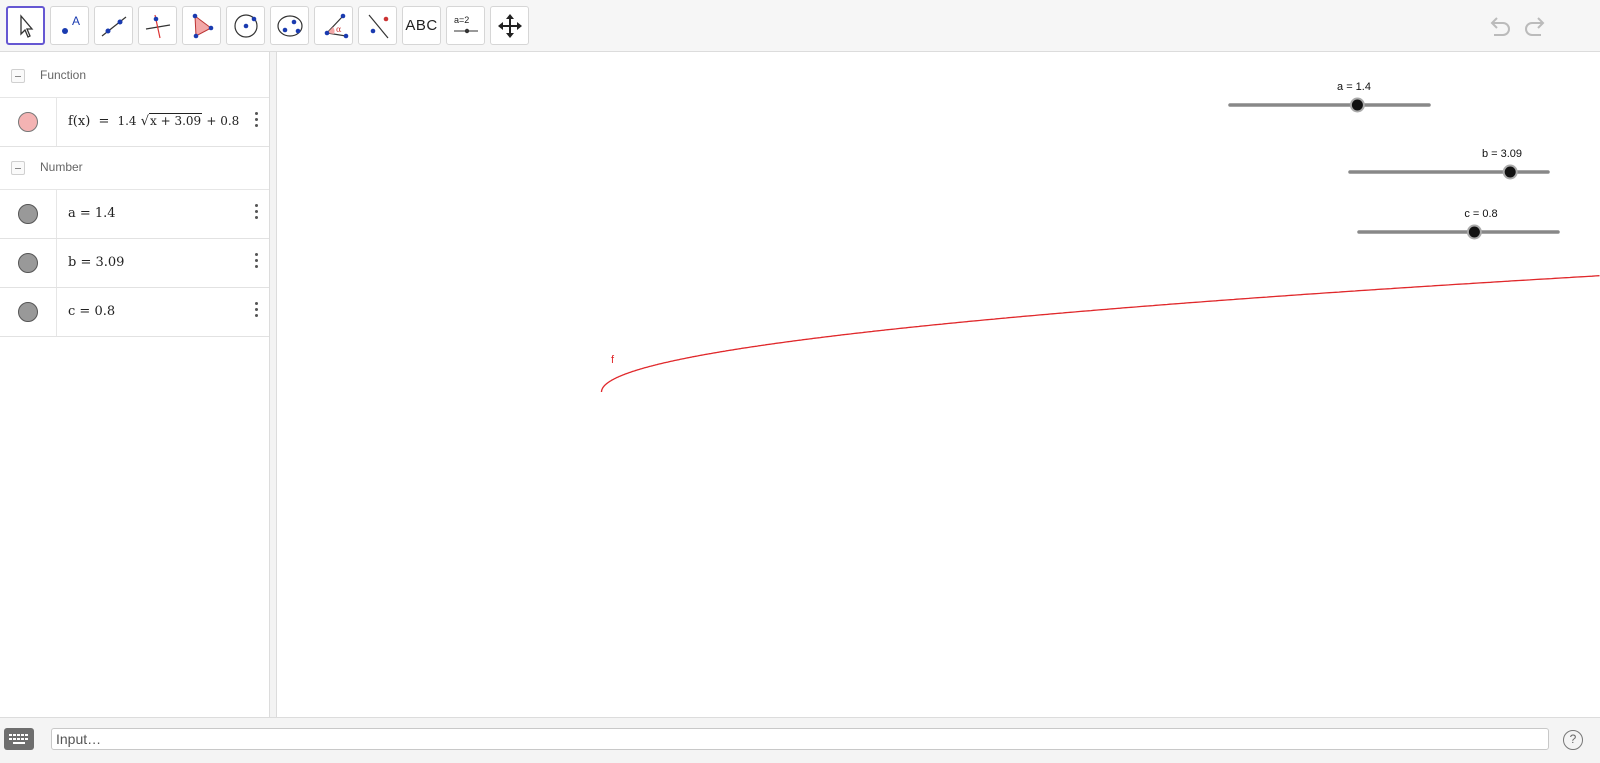  I want to click on visibility-marble-c, so click(28, 312).